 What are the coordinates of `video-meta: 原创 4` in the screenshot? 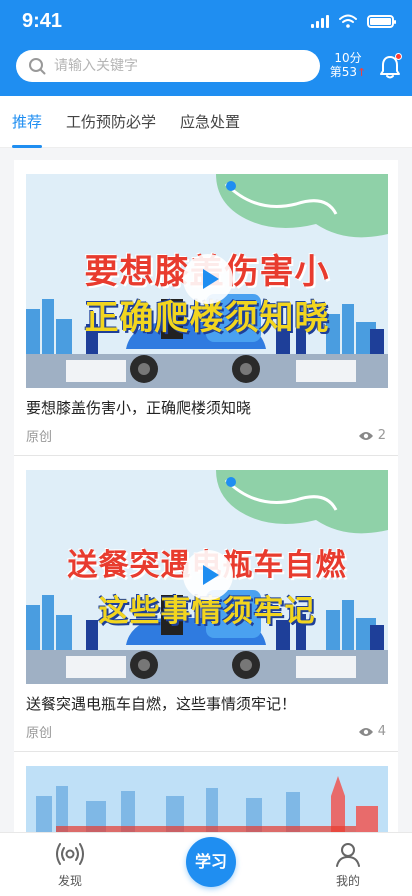 It's located at (206, 736).